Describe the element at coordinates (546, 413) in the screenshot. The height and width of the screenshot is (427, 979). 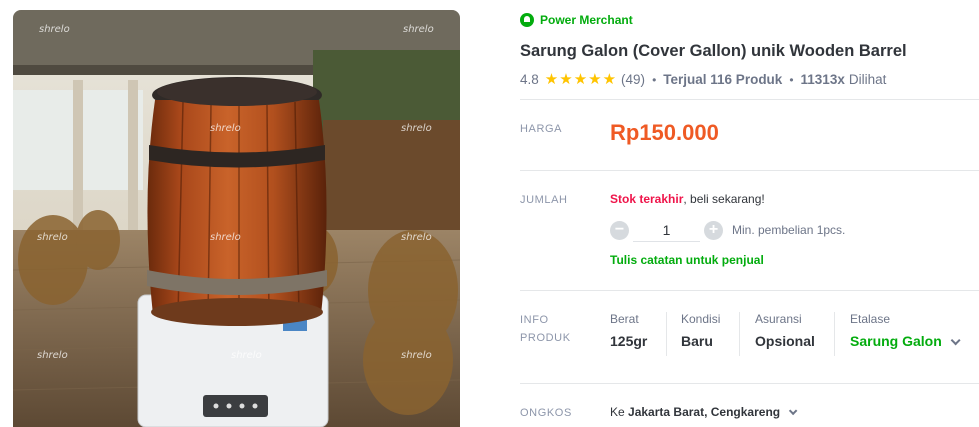
I see `shipping-label: ONGKOS` at that location.